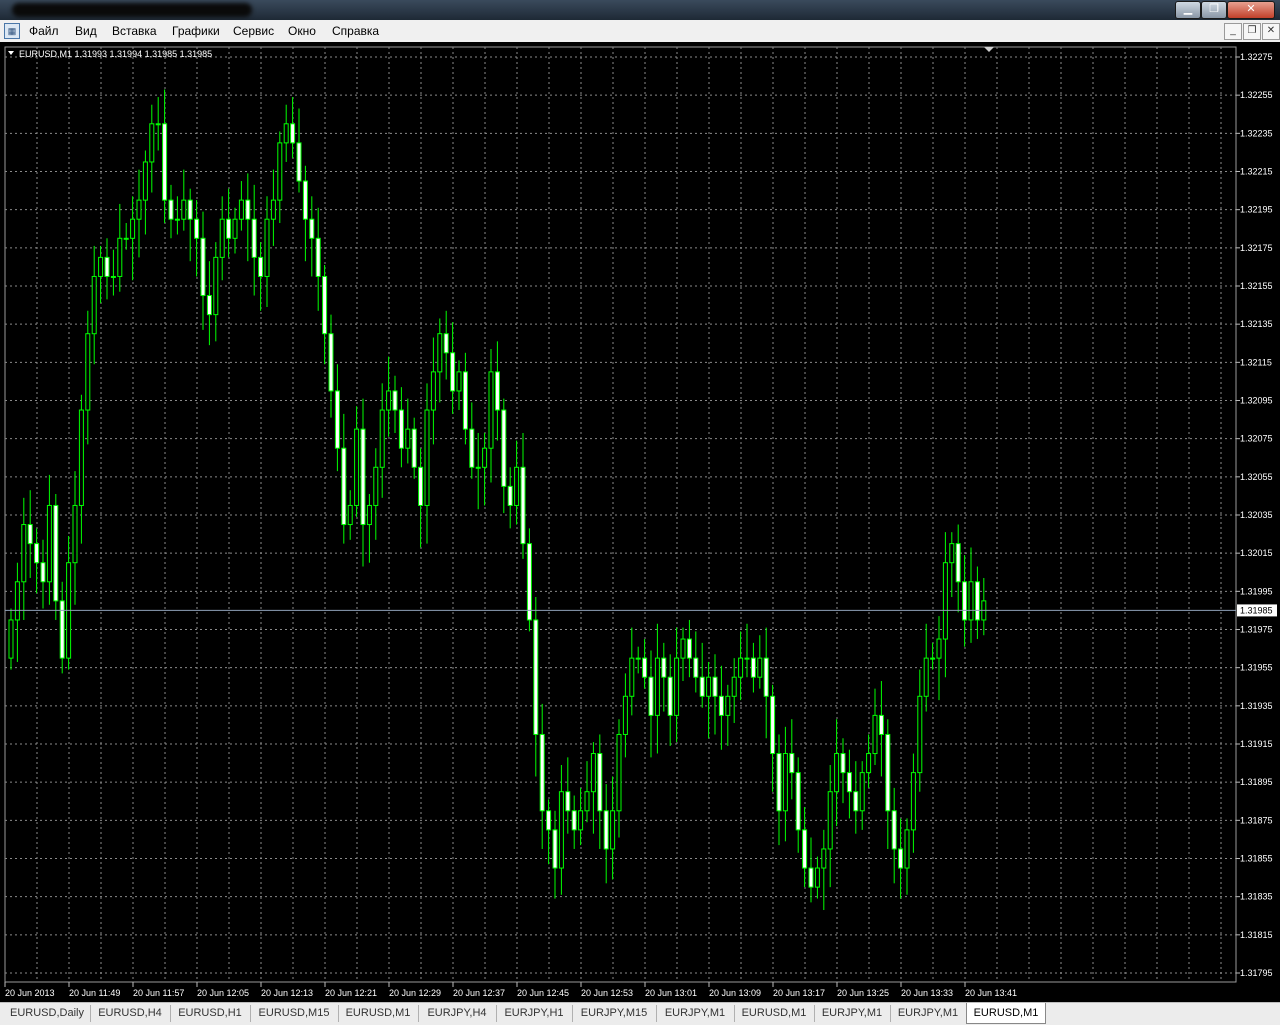 The height and width of the screenshot is (1025, 1280). Describe the element at coordinates (1256, 95) in the screenshot. I see `price-tick-label: 1.32255` at that location.